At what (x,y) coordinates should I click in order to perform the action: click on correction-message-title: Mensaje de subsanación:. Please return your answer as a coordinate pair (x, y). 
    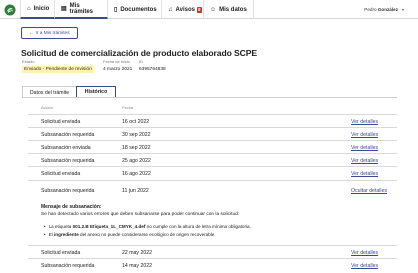
    Looking at the image, I should click on (71, 207).